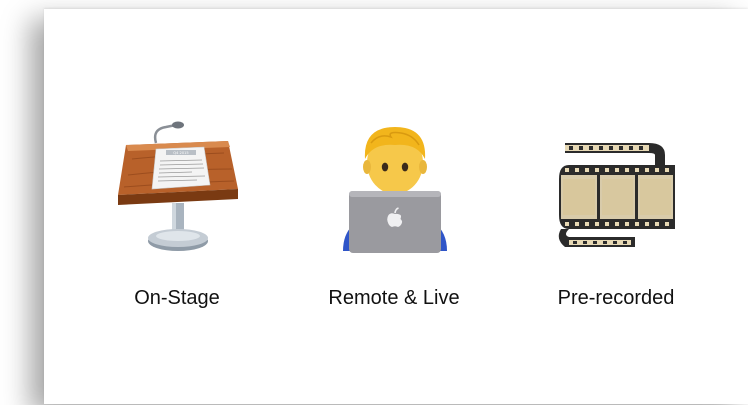 Image resolution: width=748 pixels, height=405 pixels. Describe the element at coordinates (616, 195) in the screenshot. I see `film-reel-icon` at that location.